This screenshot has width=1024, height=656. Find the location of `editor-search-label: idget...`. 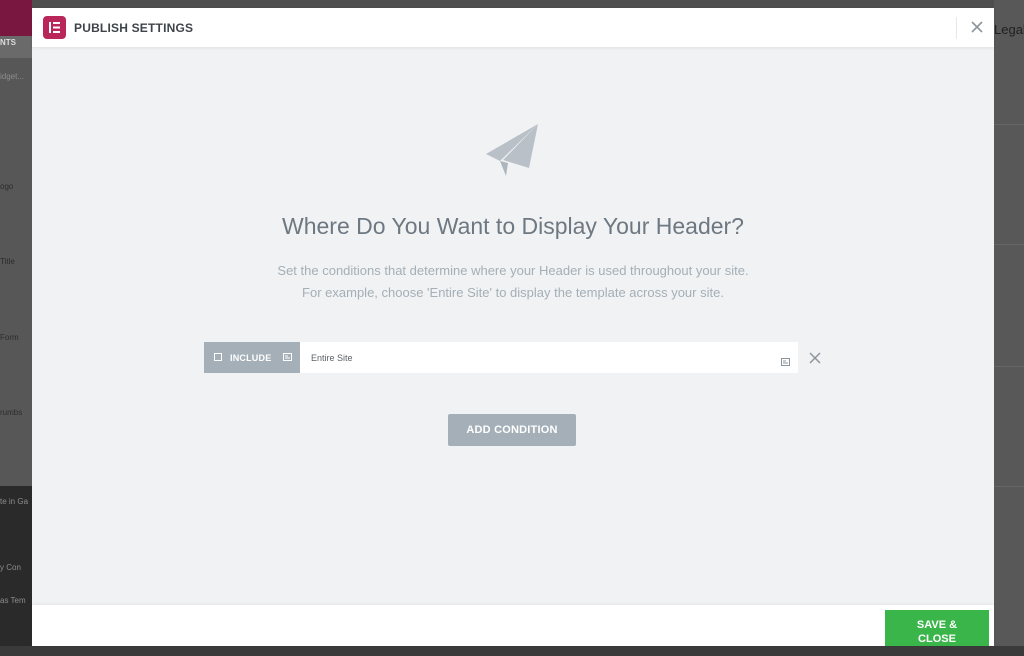

editor-search-label: idget... is located at coordinates (12, 76).